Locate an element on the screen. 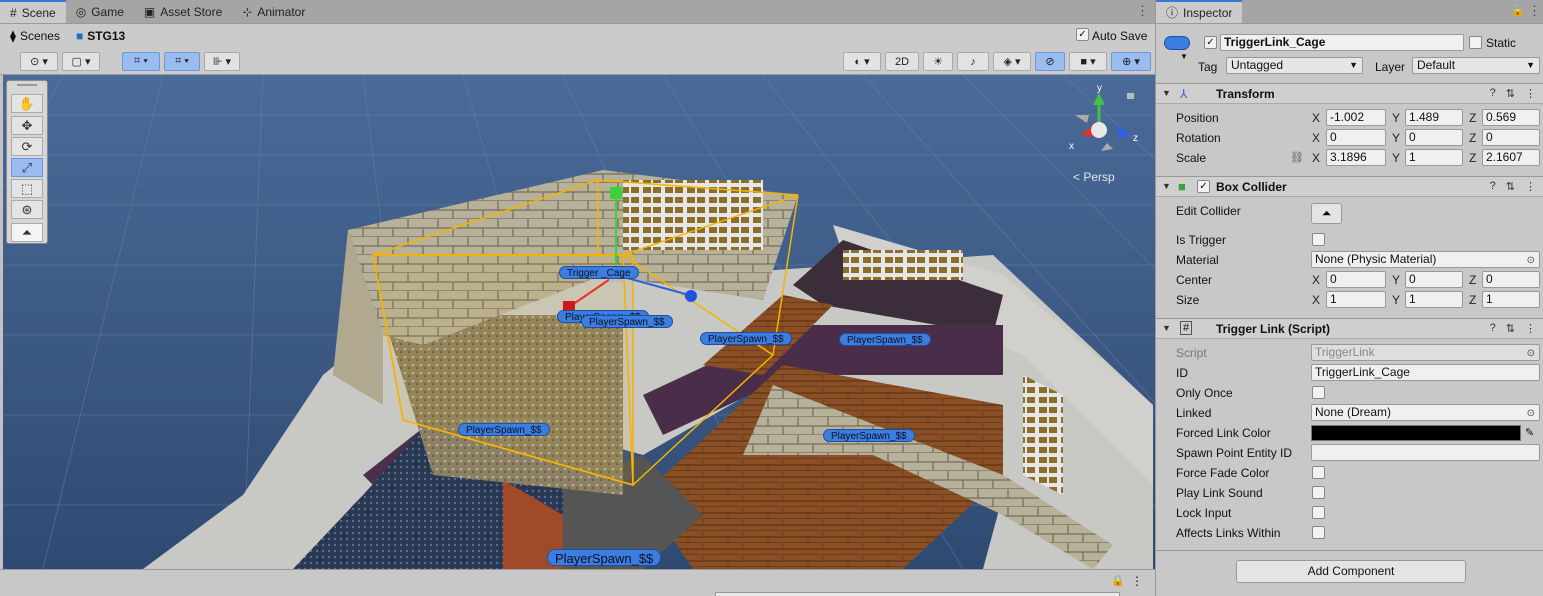 The width and height of the screenshot is (1543, 596). palette-grip is located at coordinates (27, 85).